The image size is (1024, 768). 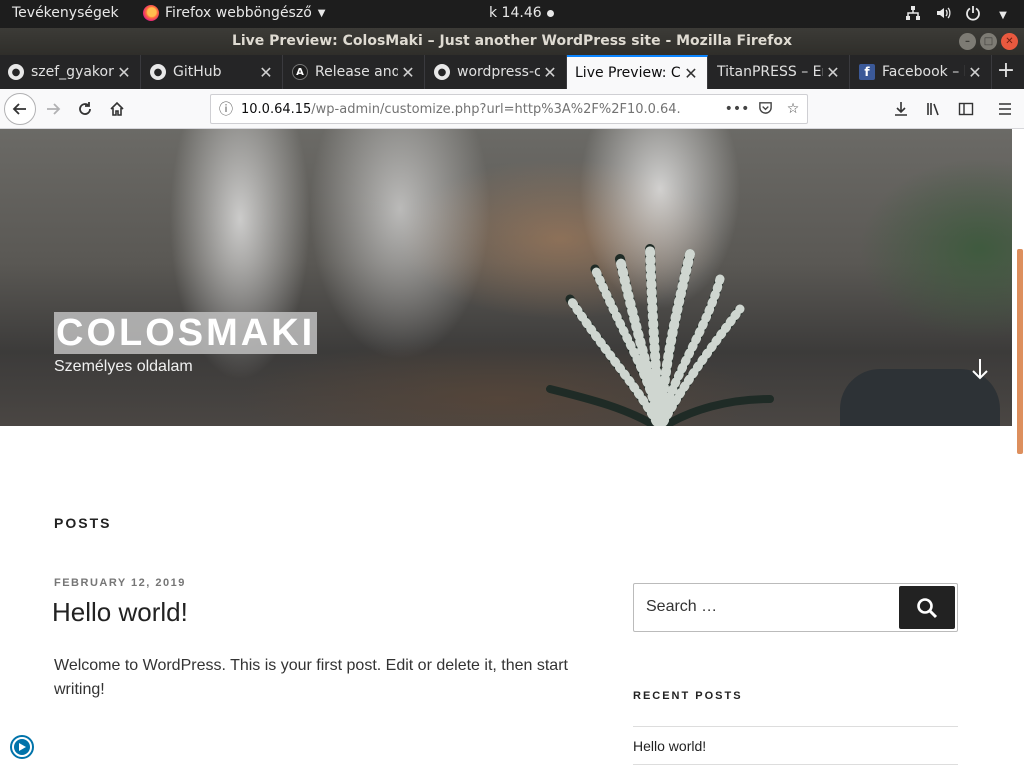 I want to click on tab: ● wordpress-c ✕, so click(x=496, y=72).